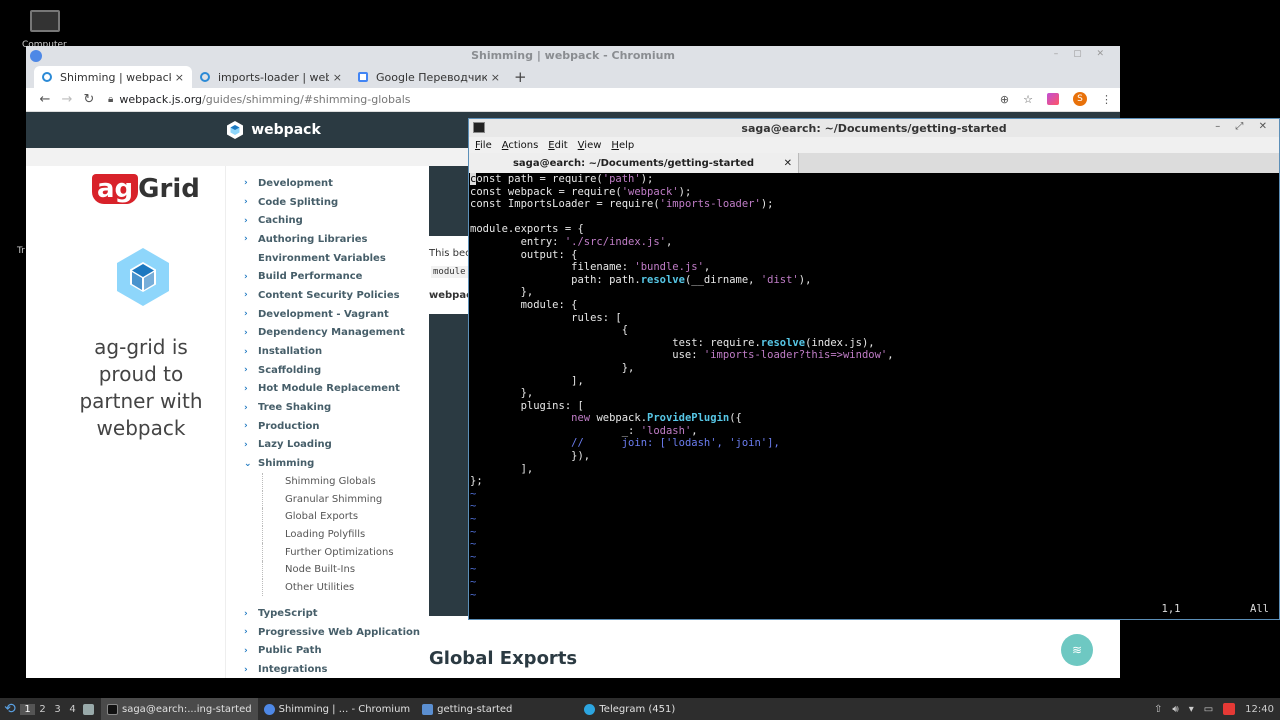  What do you see at coordinates (334, 351) in the screenshot?
I see `sidebar-item: › Installation` at bounding box center [334, 351].